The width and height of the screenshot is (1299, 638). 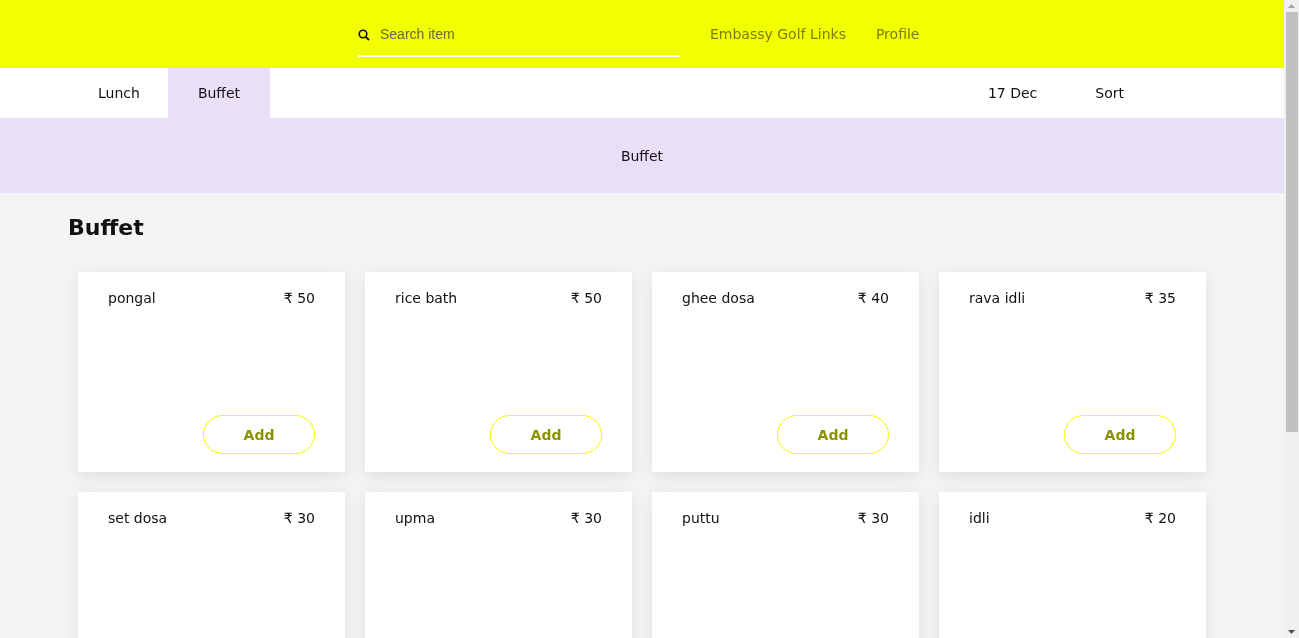 What do you see at coordinates (106, 228) in the screenshot?
I see `section-title: Buffet` at bounding box center [106, 228].